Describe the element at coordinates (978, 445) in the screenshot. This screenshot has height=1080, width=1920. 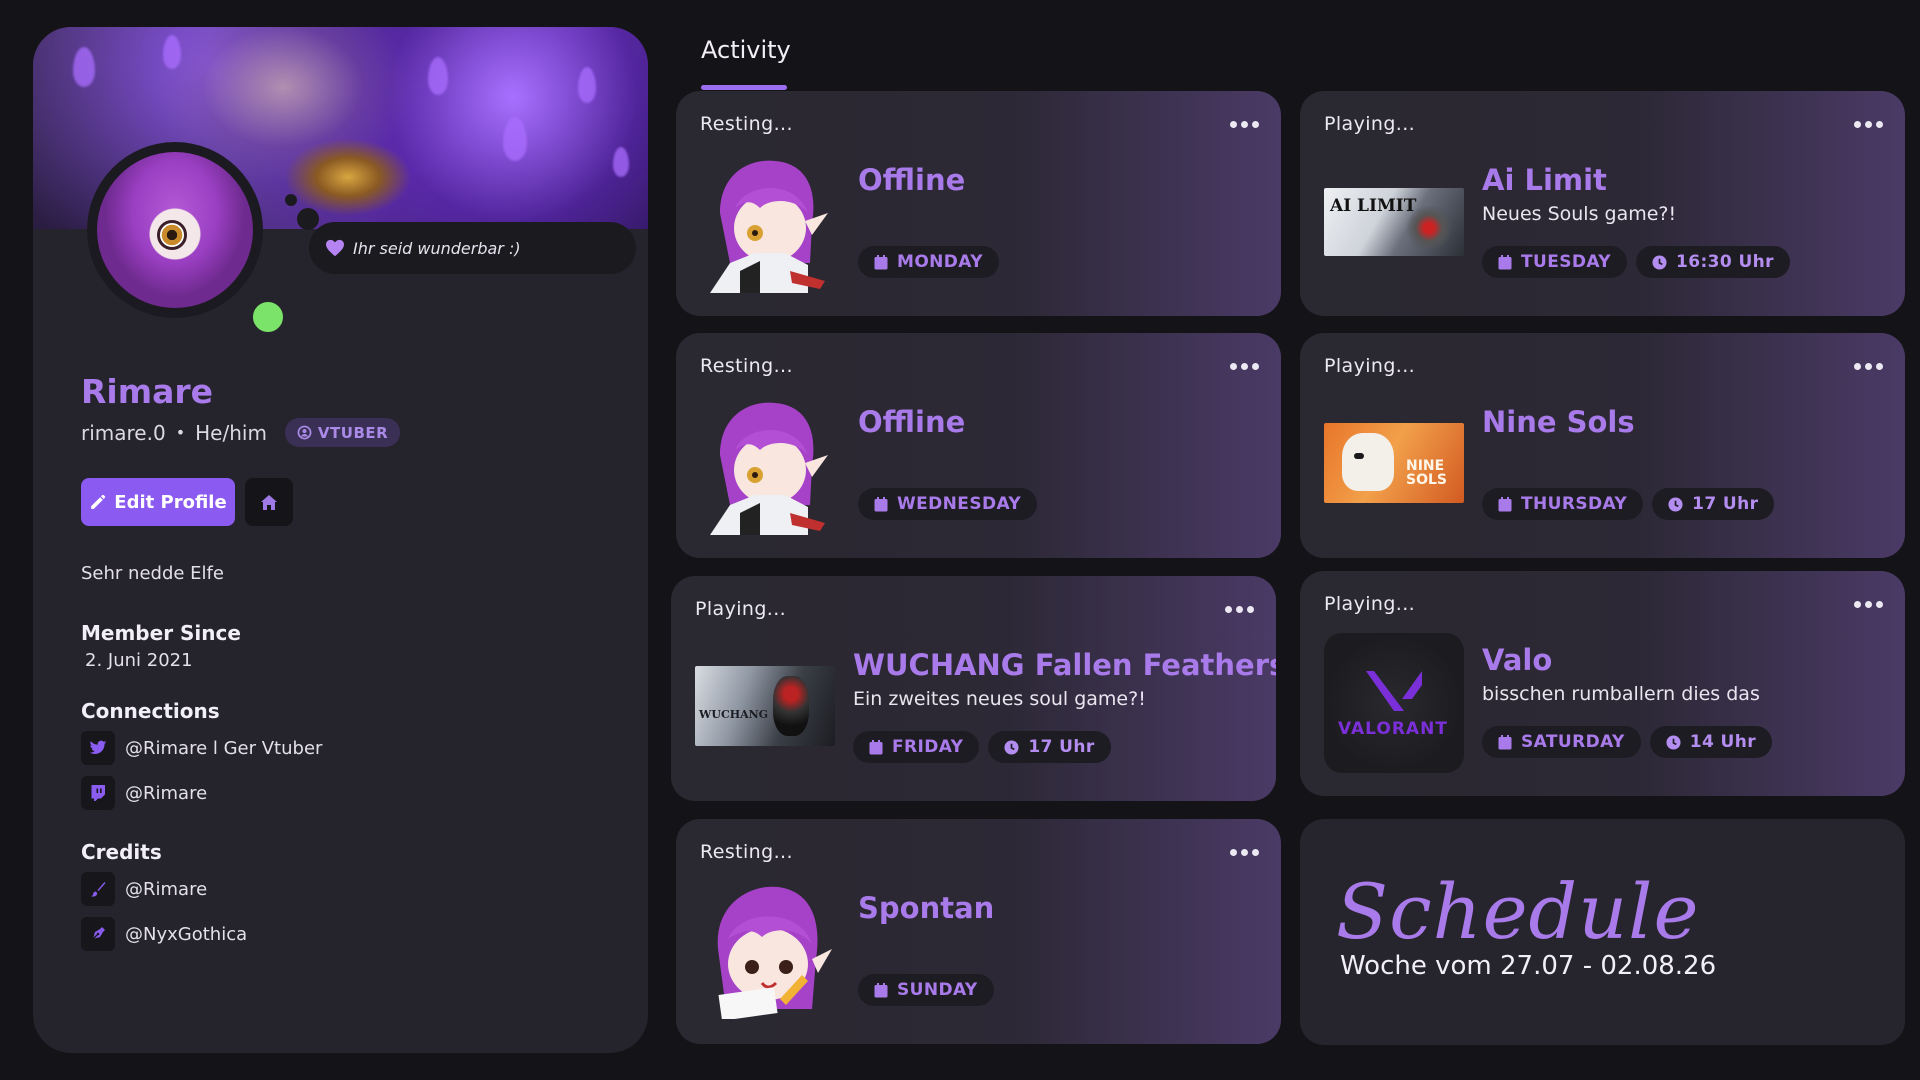
I see `schedule-card-wednesday: Resting... Offline WEDNESDAY` at that location.